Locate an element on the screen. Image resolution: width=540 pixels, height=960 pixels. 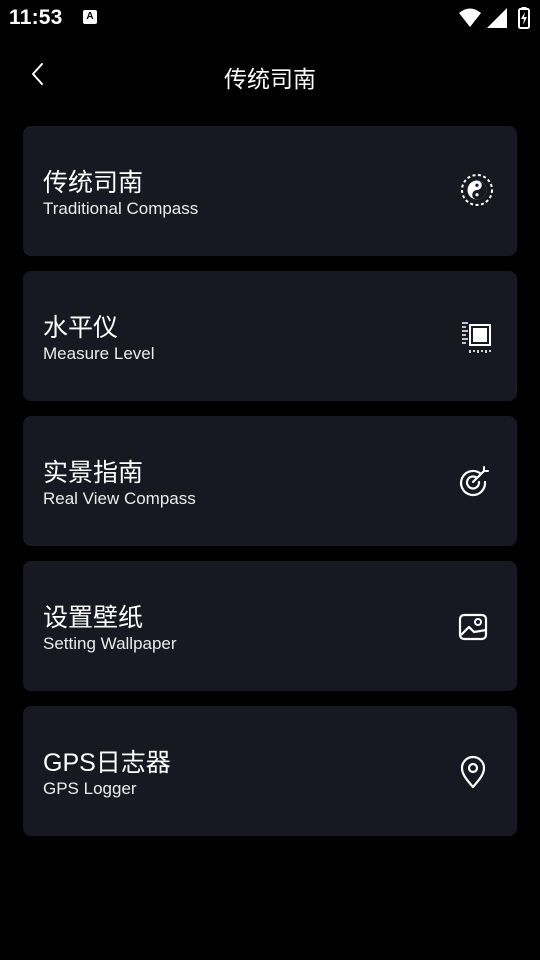
target-icon is located at coordinates (473, 482).